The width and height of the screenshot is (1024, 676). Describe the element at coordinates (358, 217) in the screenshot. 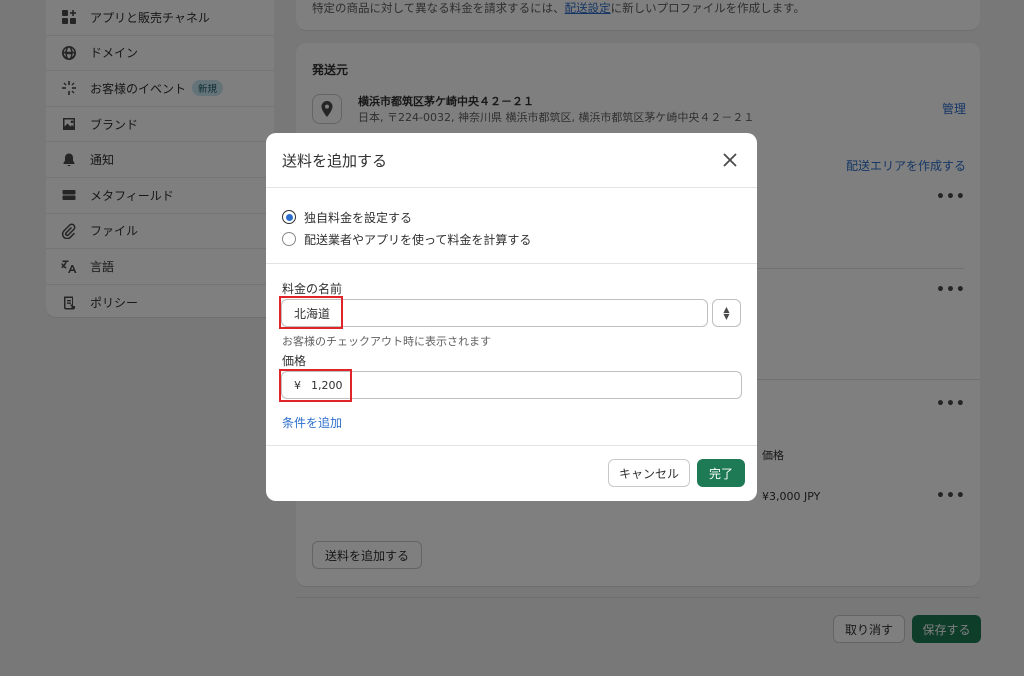

I see `radio-label: 独自料金を設定する` at that location.